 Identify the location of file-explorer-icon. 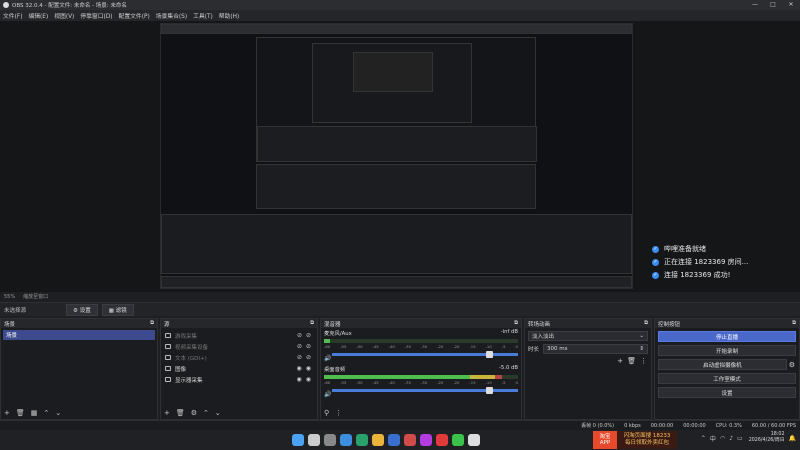
(378, 440).